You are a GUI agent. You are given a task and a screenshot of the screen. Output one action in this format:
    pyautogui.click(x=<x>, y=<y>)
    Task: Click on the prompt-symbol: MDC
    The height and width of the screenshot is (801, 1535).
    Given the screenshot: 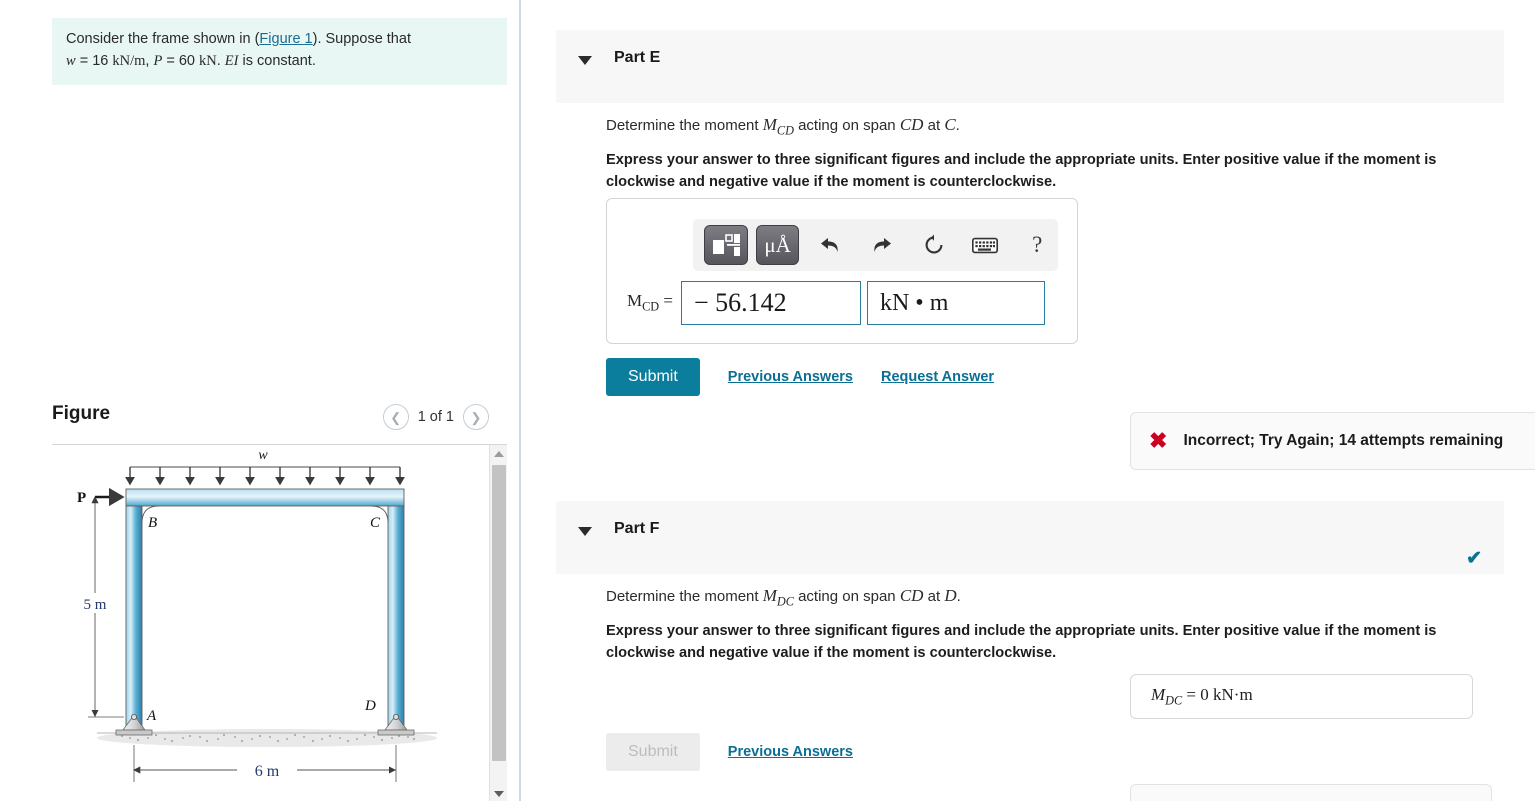 What is the action you would take?
    pyautogui.click(x=778, y=597)
    